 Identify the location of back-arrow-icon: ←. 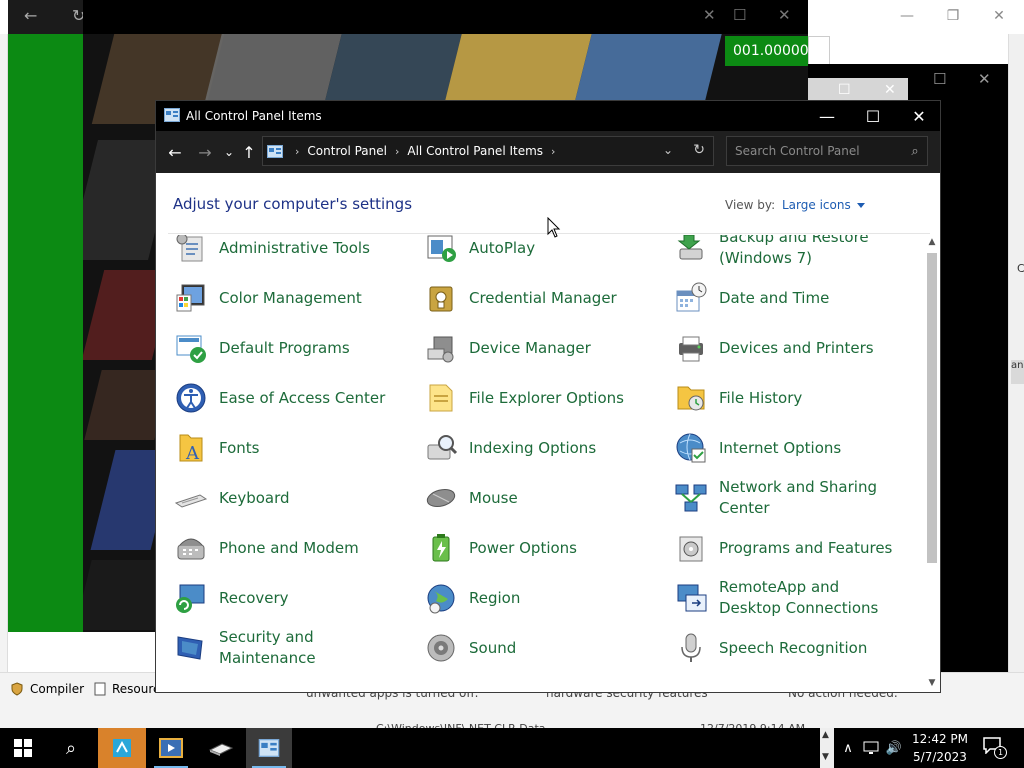
(30, 15).